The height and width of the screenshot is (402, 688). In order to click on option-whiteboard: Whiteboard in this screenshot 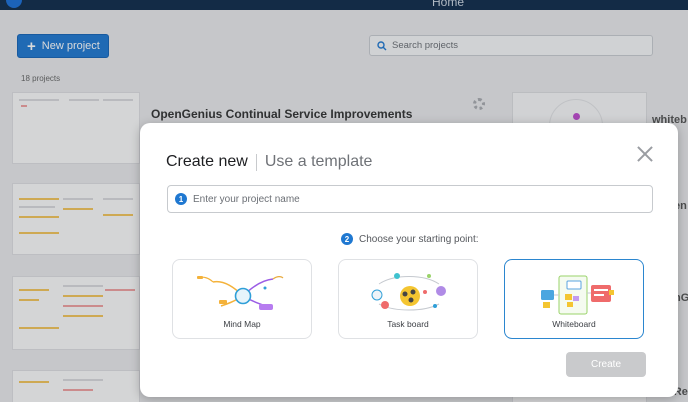, I will do `click(574, 299)`.